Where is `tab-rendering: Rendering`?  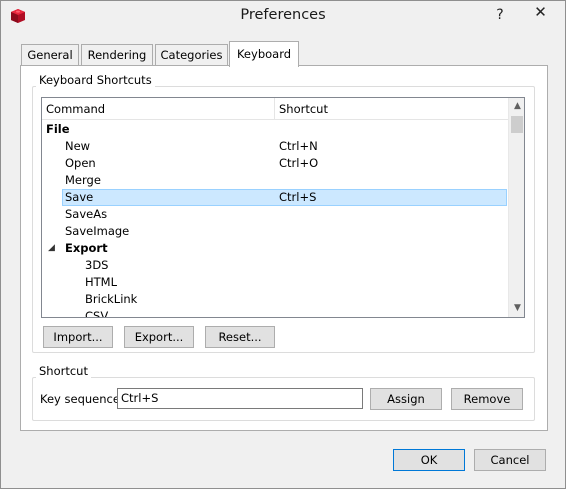
tab-rendering: Rendering is located at coordinates (117, 55).